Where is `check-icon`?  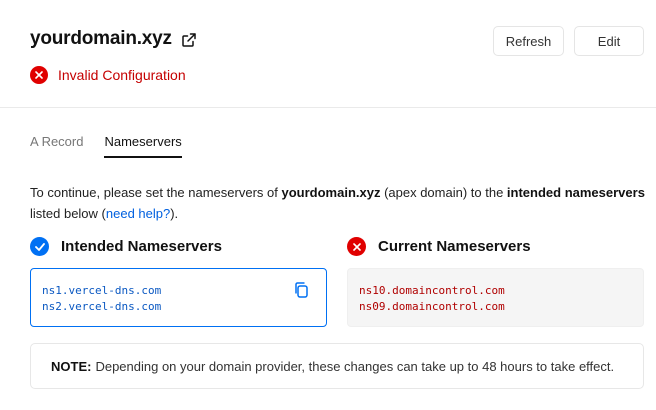
check-icon is located at coordinates (39, 246).